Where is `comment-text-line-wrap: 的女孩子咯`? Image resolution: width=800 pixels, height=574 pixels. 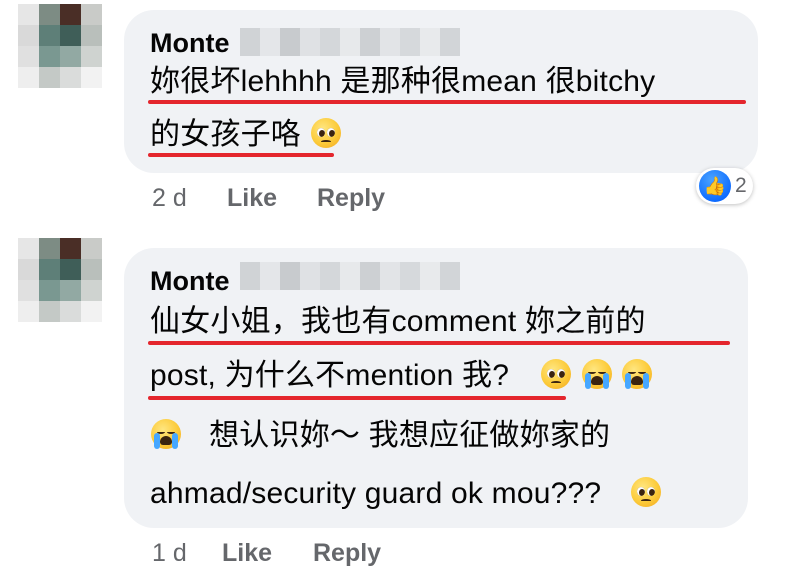
comment-text-line-wrap: 的女孩子咯 is located at coordinates (246, 135).